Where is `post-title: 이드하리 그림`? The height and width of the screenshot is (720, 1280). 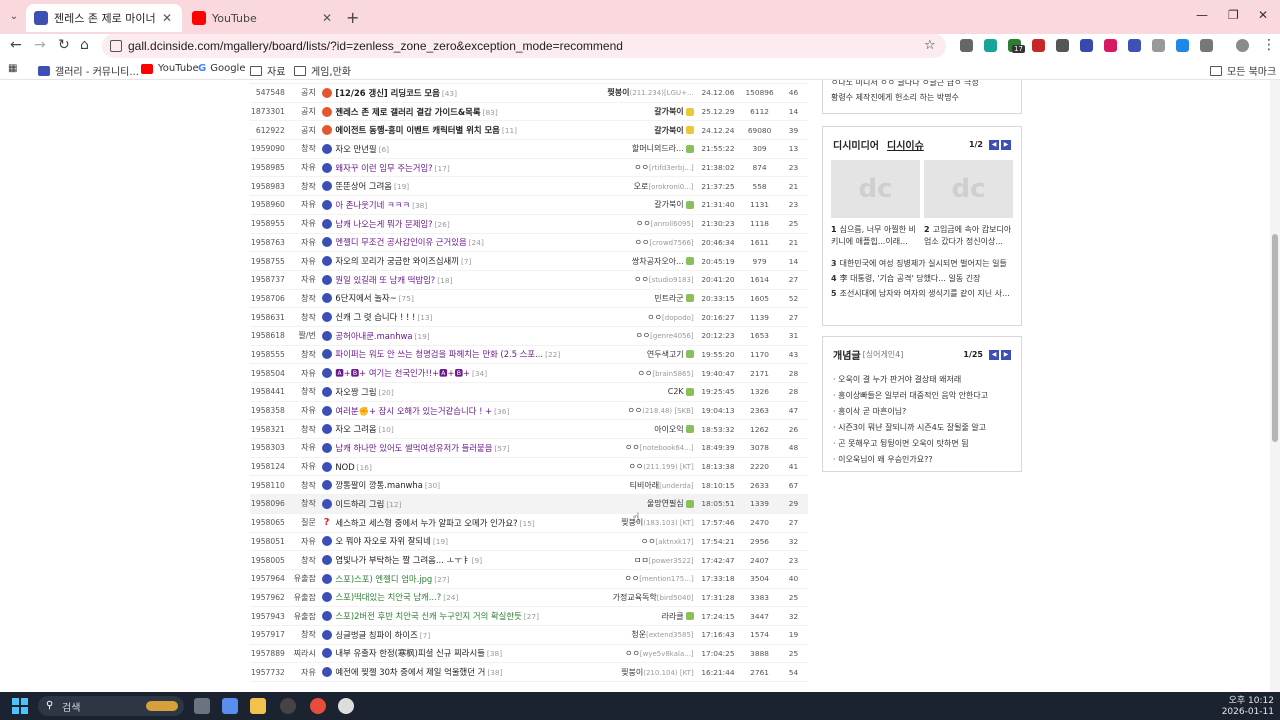 post-title: 이드하리 그림 is located at coordinates (359, 504).